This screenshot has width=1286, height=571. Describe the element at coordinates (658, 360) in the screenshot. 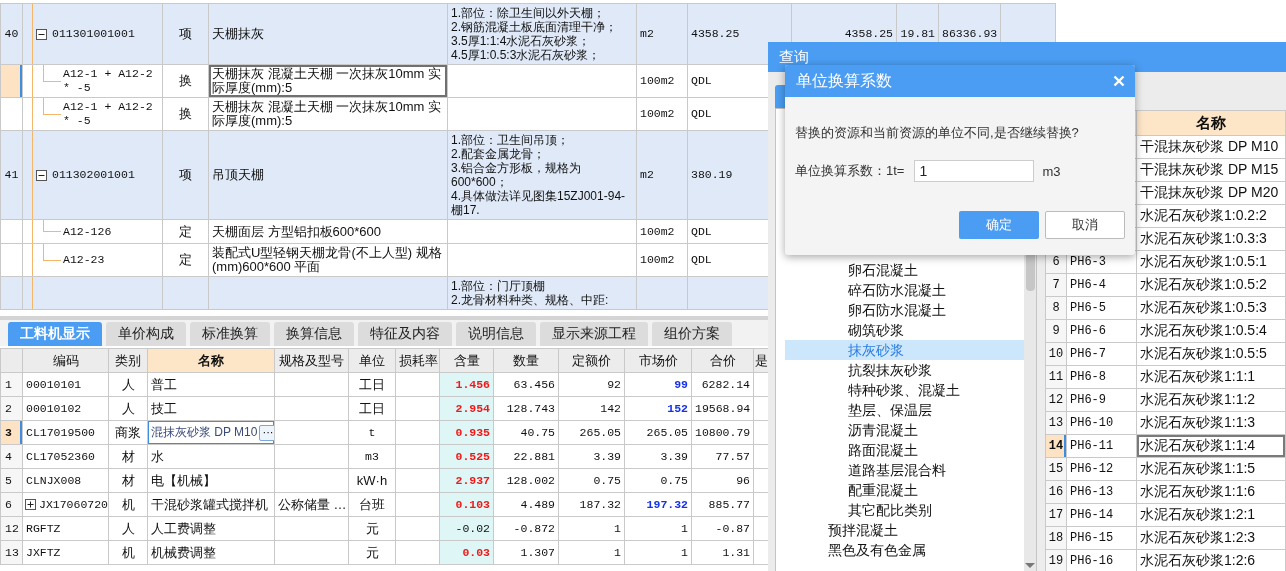

I see `column-header: 市场价` at that location.